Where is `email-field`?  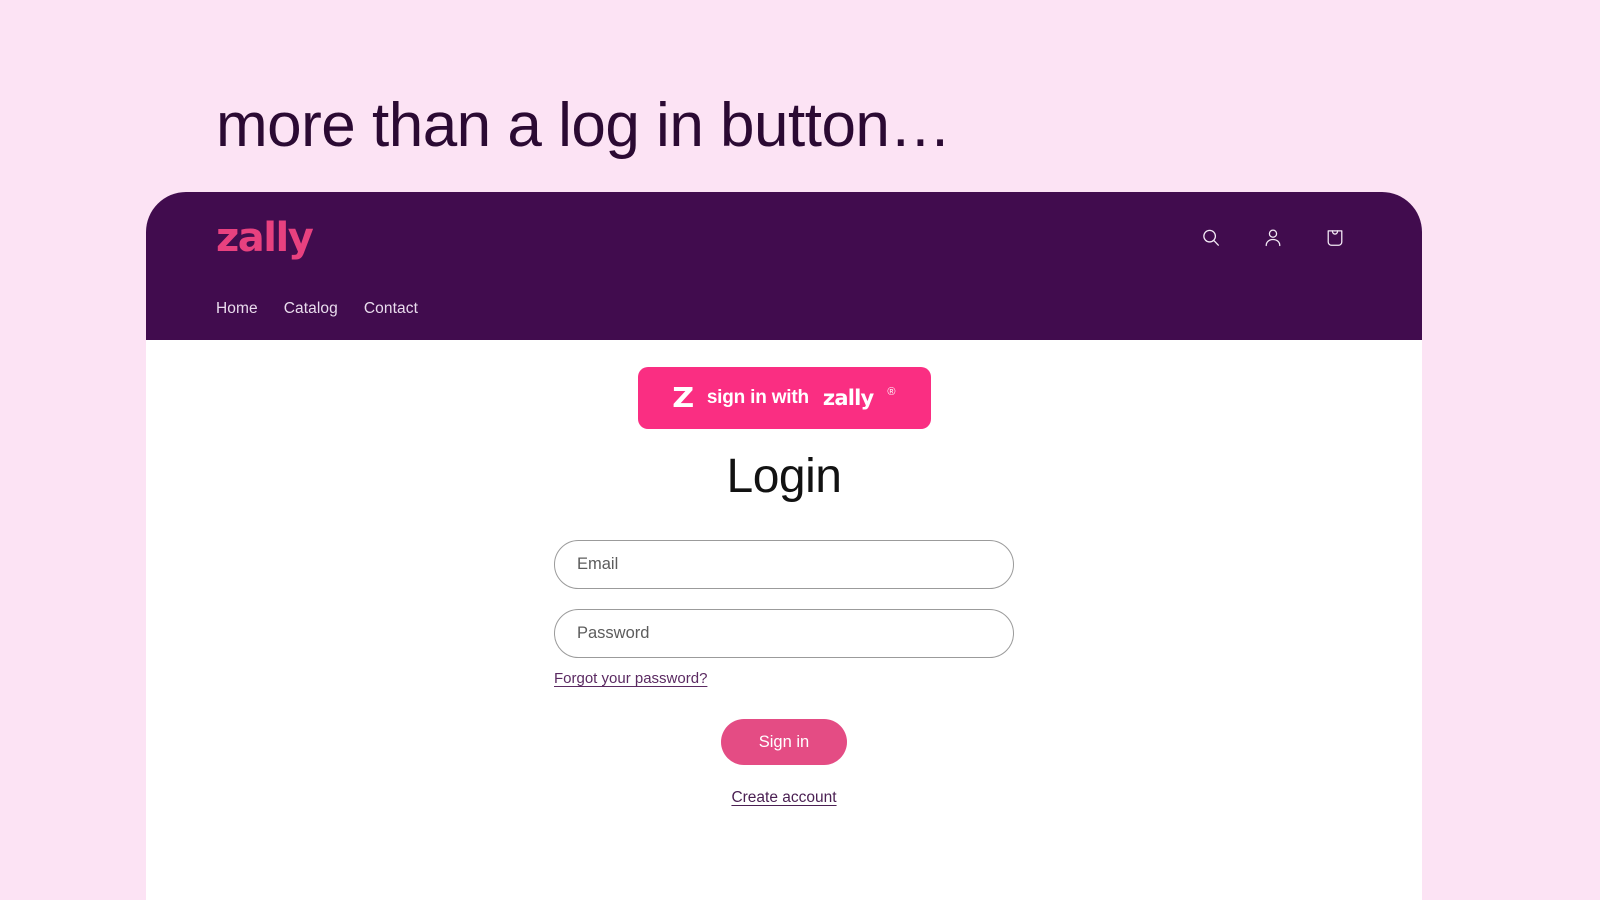 email-field is located at coordinates (784, 564).